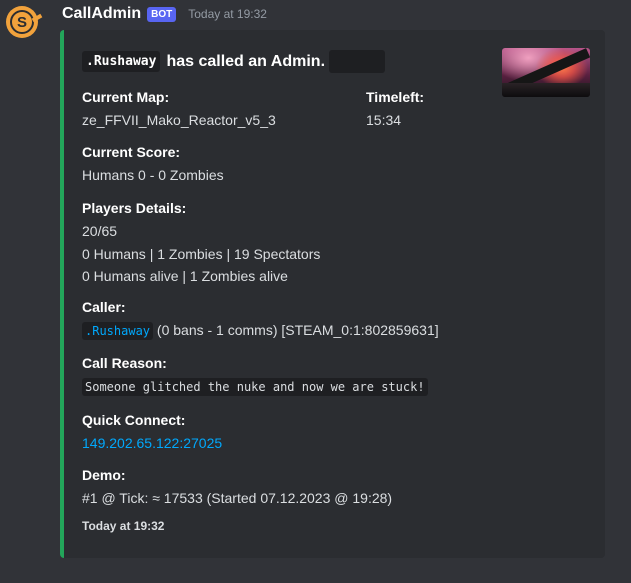  I want to click on field-value: 15:34, so click(384, 120).